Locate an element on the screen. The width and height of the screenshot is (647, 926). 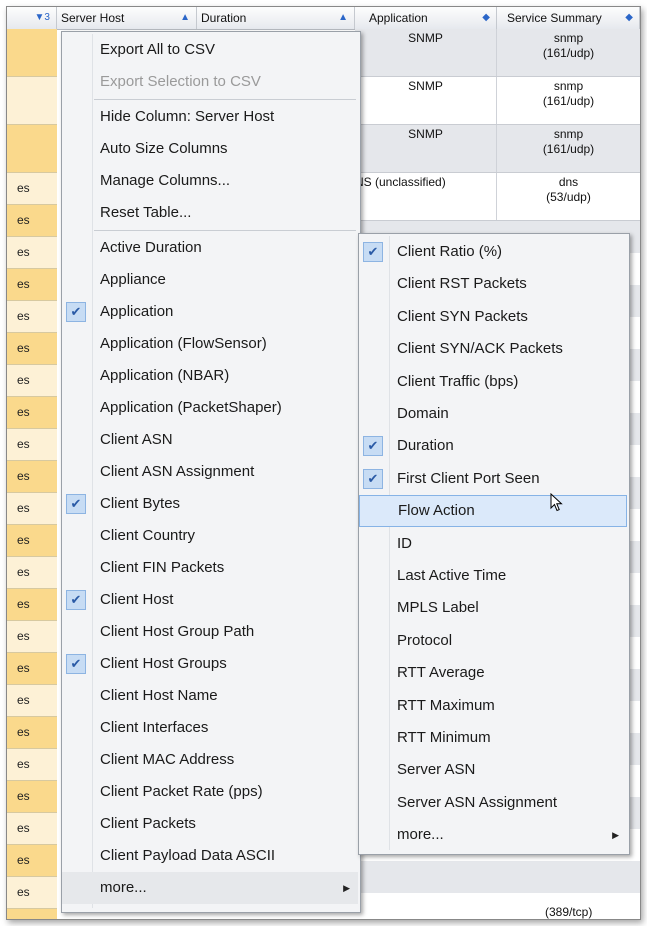
menu-item-client-packet-rate-pps: Client Packet Rate (pps) is located at coordinates (210, 792).